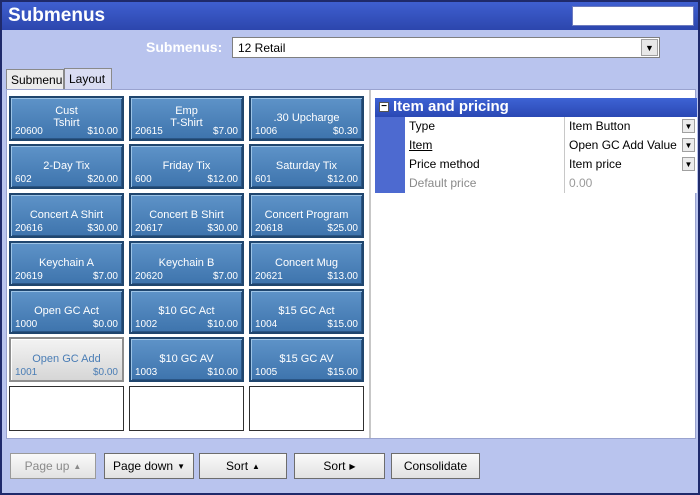 This screenshot has height=495, width=700. Describe the element at coordinates (345, 131) in the screenshot. I see `menu-button-price: $0.30` at that location.